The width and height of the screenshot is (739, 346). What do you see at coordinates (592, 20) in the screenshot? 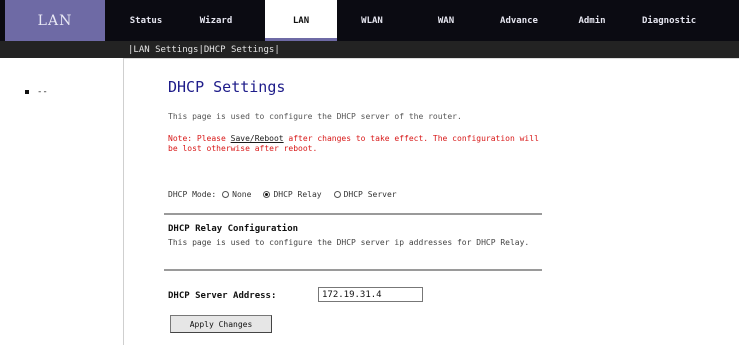
I see `tab-admin: Admin` at bounding box center [592, 20].